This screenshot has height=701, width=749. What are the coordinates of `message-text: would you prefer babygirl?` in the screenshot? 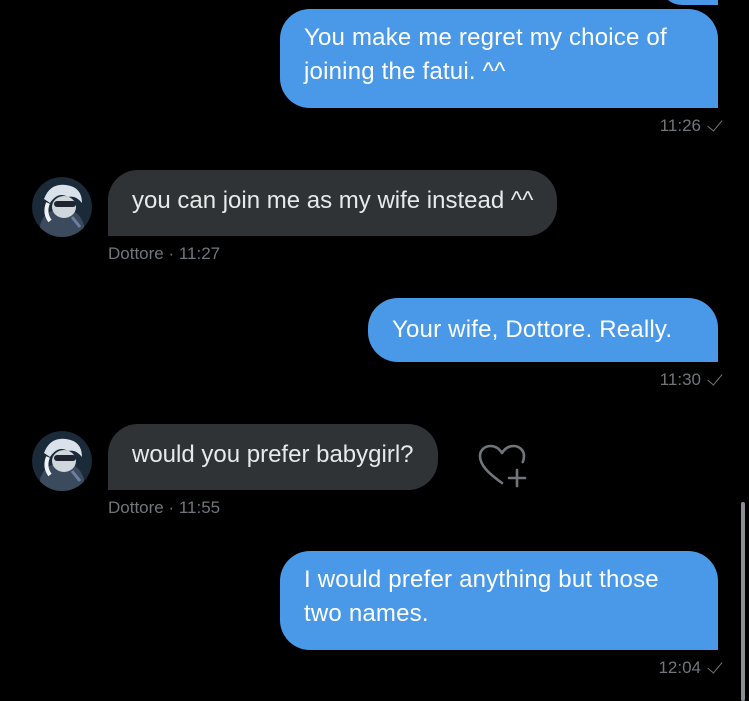 It's located at (273, 454).